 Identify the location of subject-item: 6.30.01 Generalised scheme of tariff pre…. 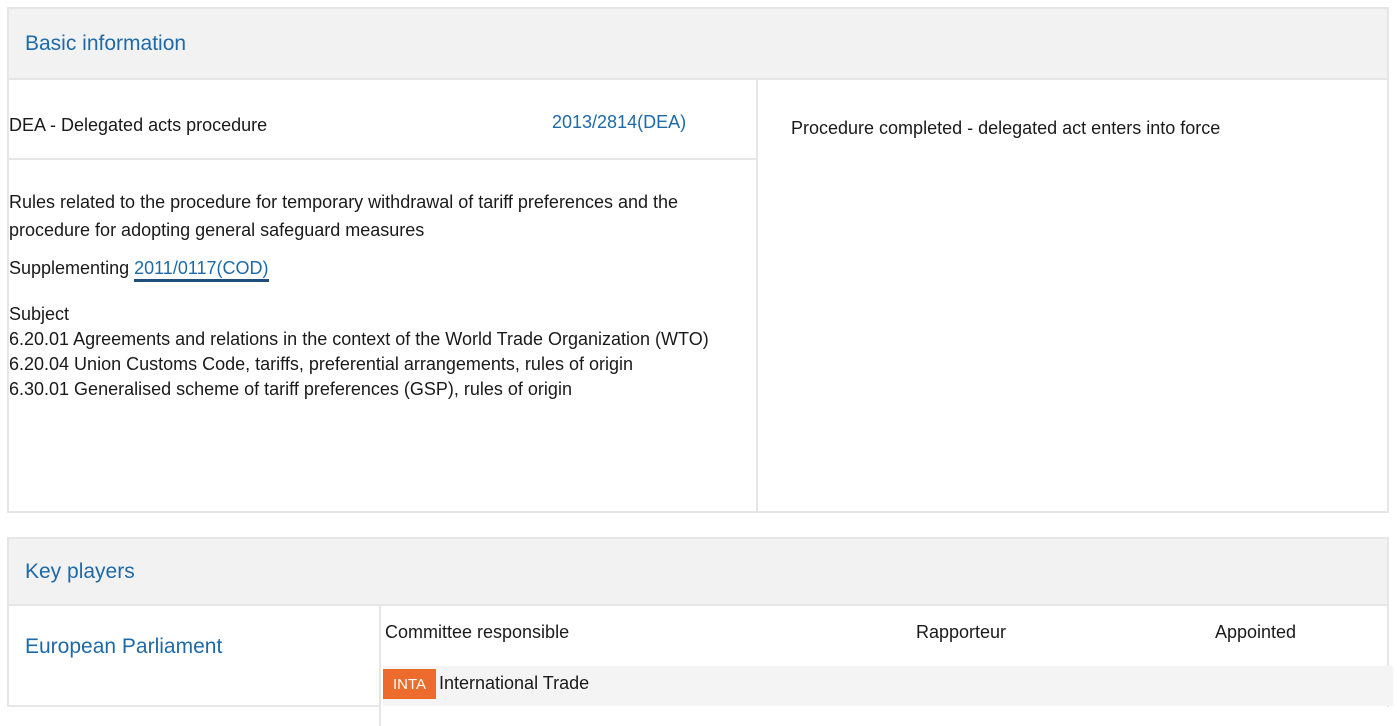
(290, 389).